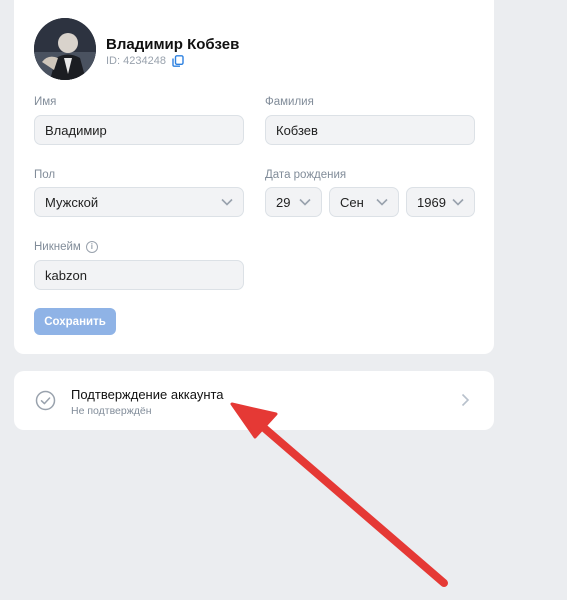 This screenshot has width=567, height=600. What do you see at coordinates (65, 49) in the screenshot?
I see `avatar` at bounding box center [65, 49].